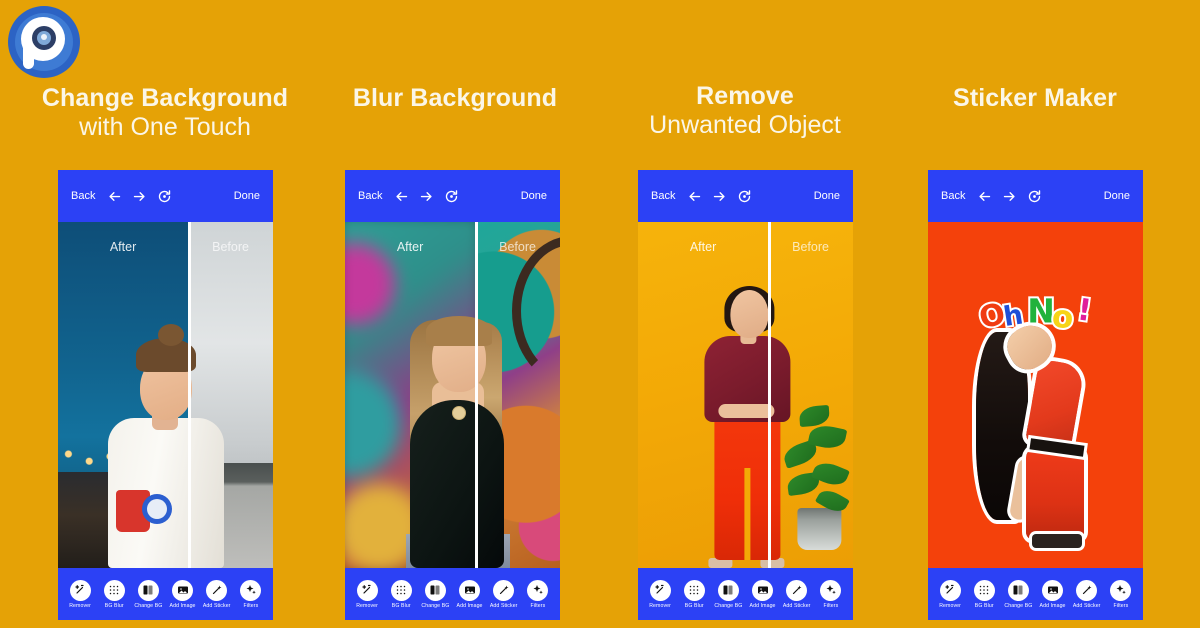  I want to click on subject-arms, so click(745, 411).